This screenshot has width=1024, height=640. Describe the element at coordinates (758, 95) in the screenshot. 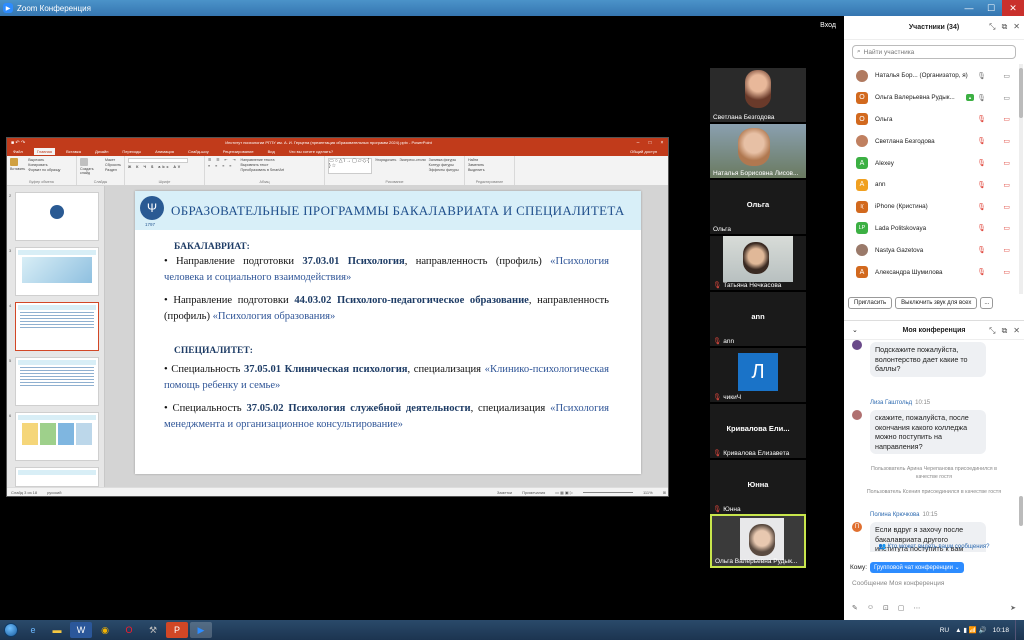

I see `video-tile: Светлана Безгодова` at that location.